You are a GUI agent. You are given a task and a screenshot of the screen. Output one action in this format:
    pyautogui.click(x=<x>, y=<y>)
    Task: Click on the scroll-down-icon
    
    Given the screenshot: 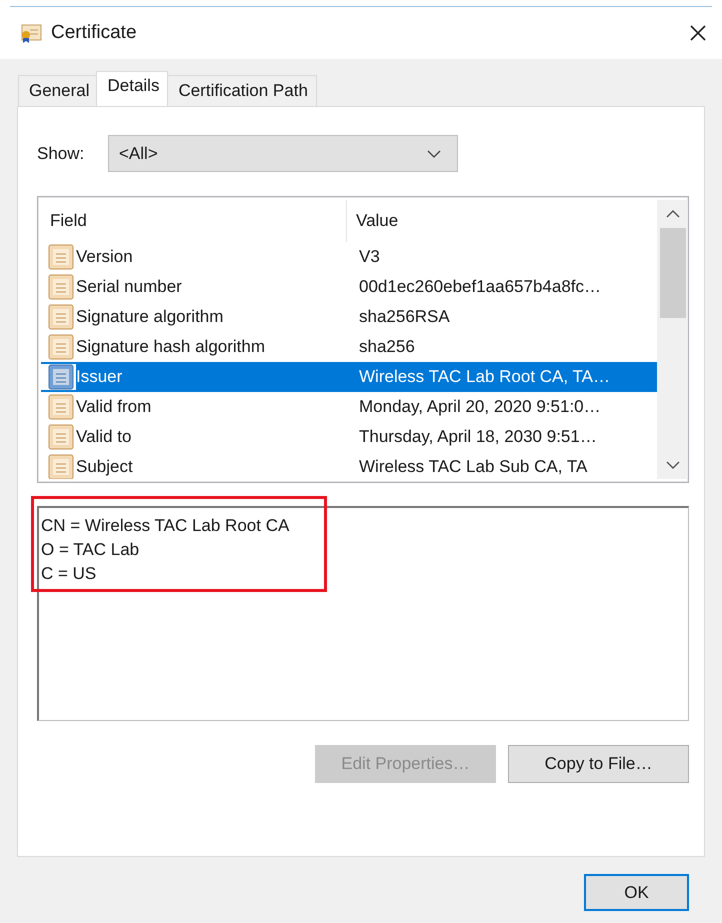 What is the action you would take?
    pyautogui.click(x=673, y=465)
    